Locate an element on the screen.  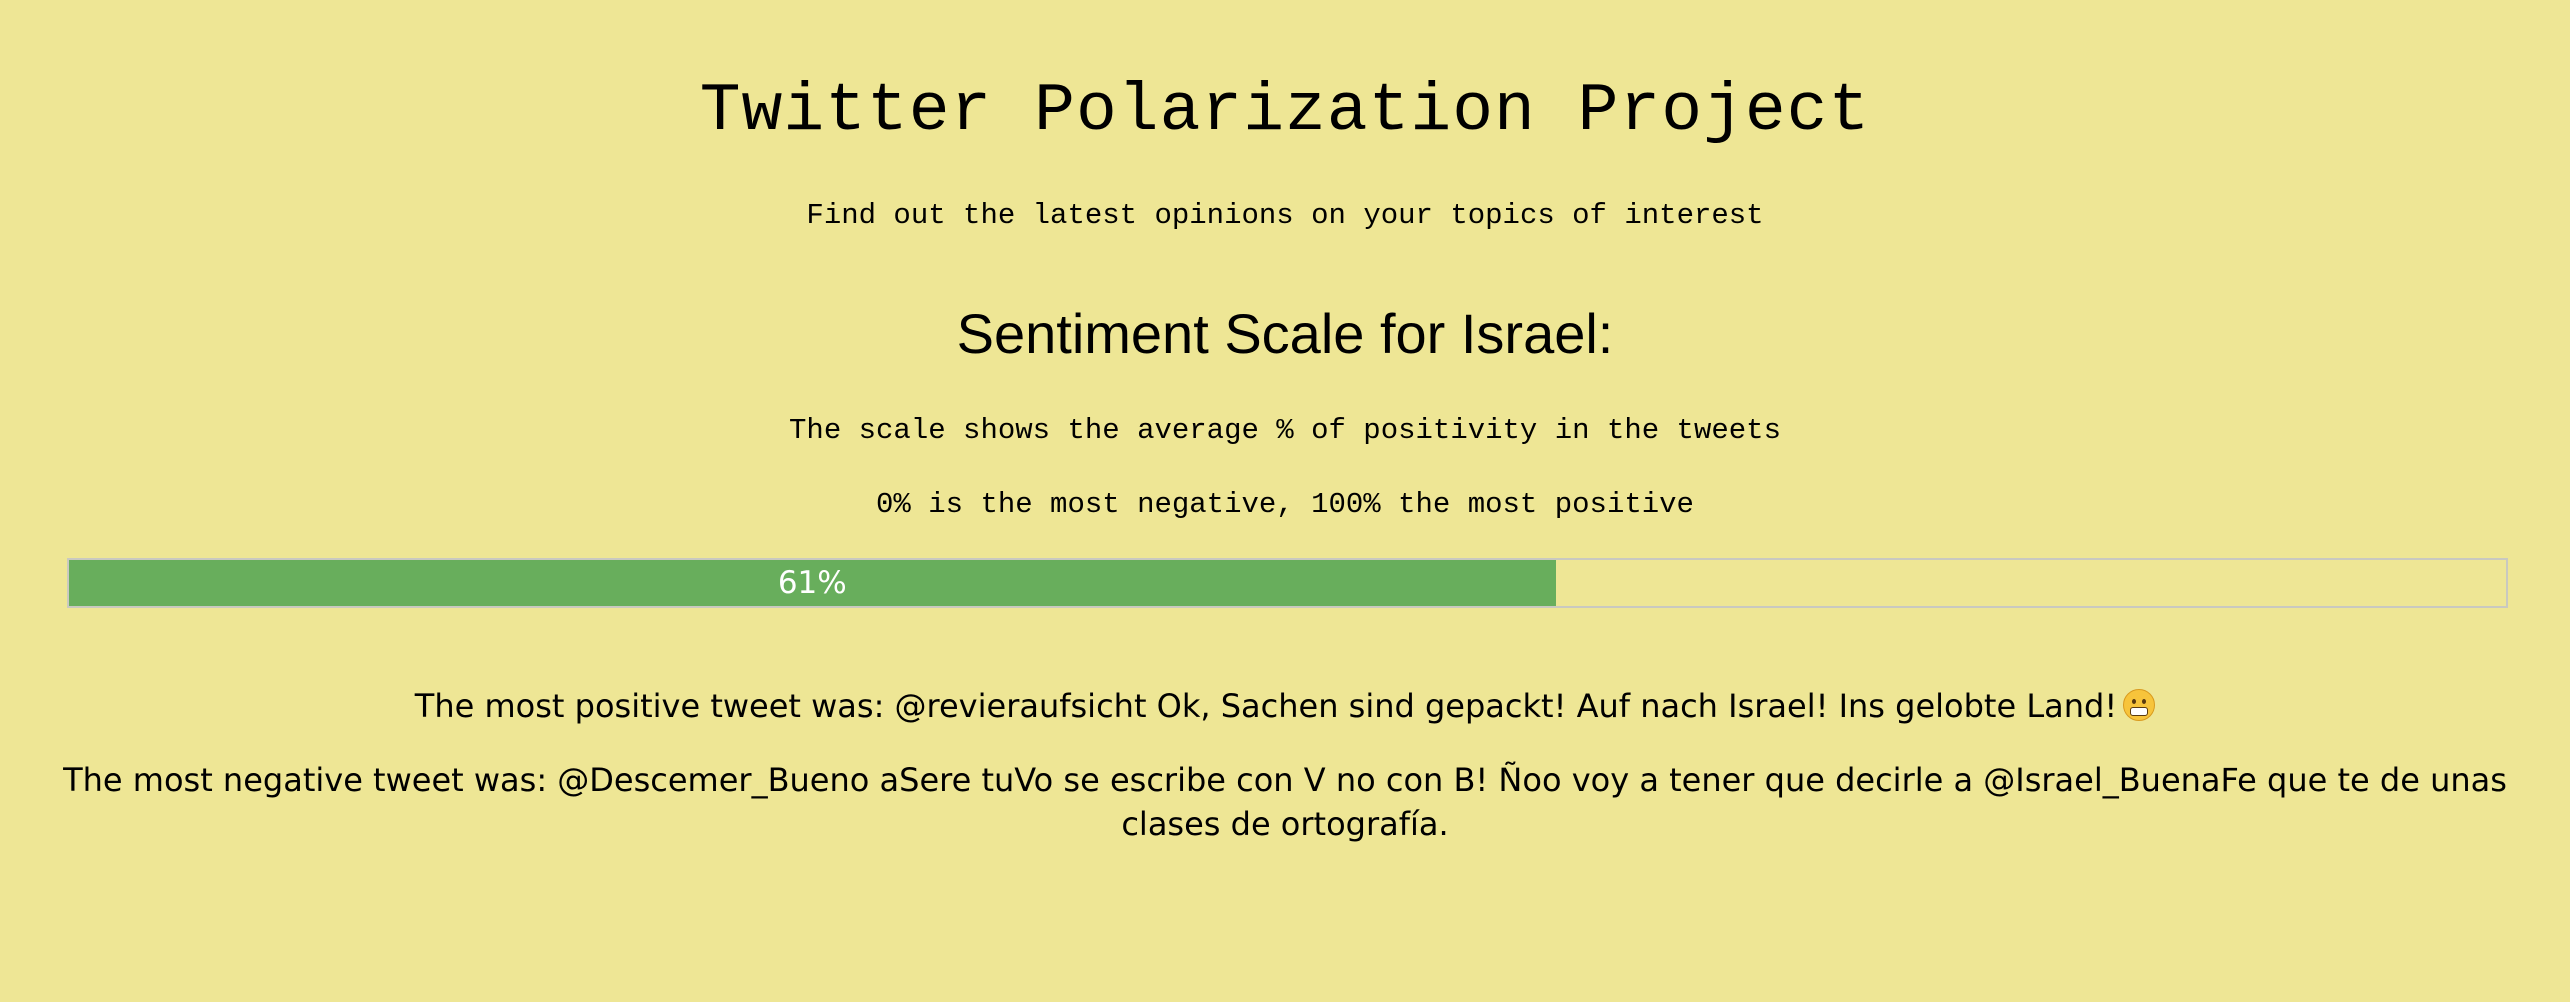
sentiment-percent-label: 61% is located at coordinates (812, 583).